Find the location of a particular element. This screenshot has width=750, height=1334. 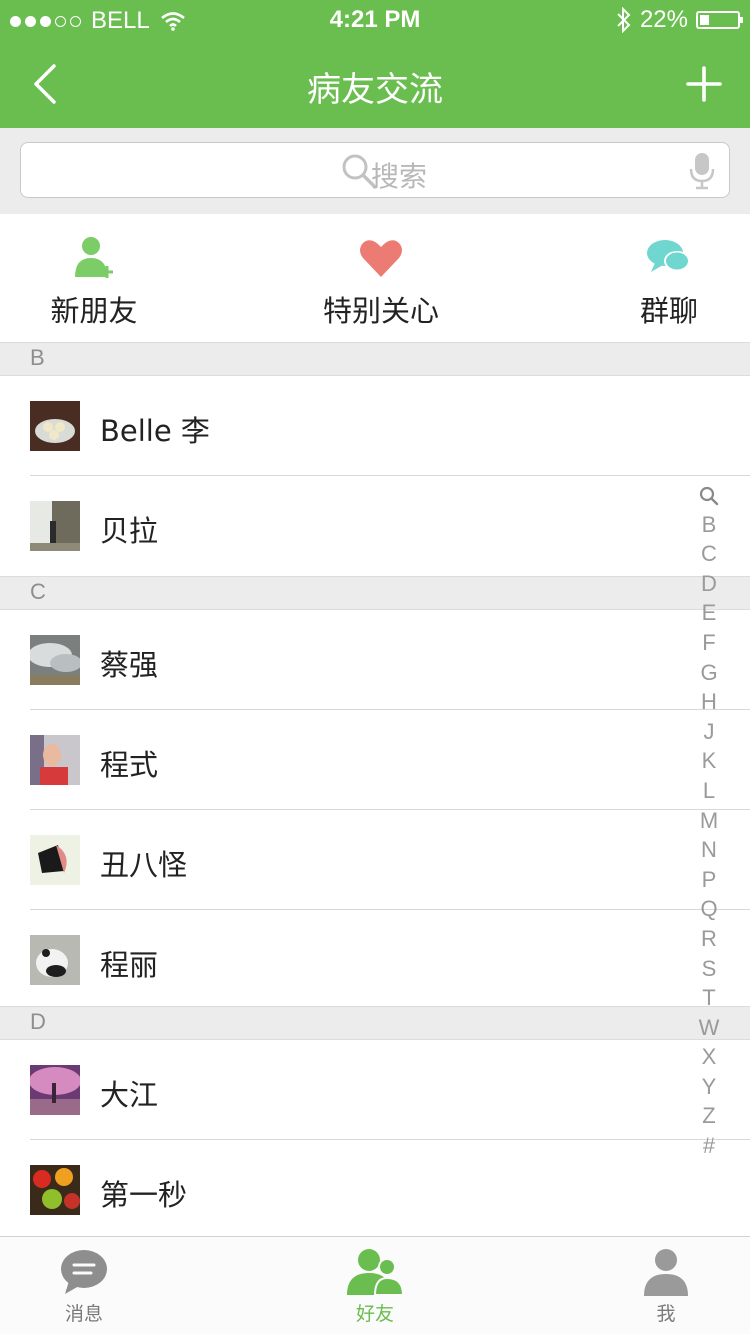

message-icon is located at coordinates (84, 1272).